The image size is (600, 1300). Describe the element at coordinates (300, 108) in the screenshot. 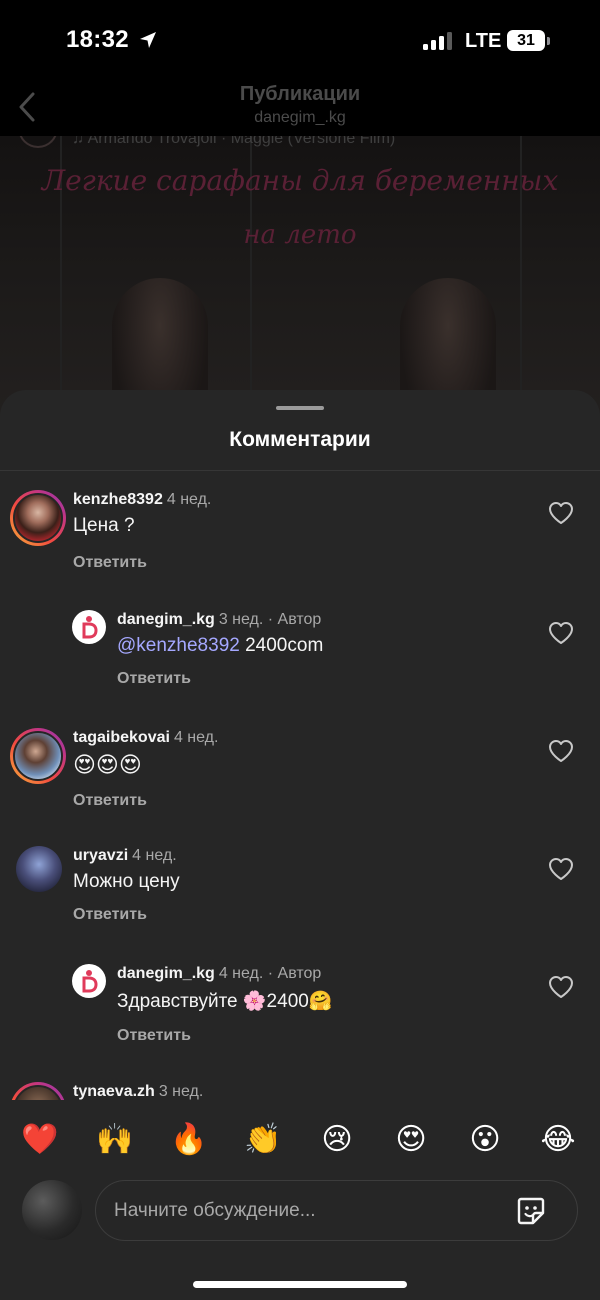

I see `nav-header: Публикации danegim_.kg` at that location.